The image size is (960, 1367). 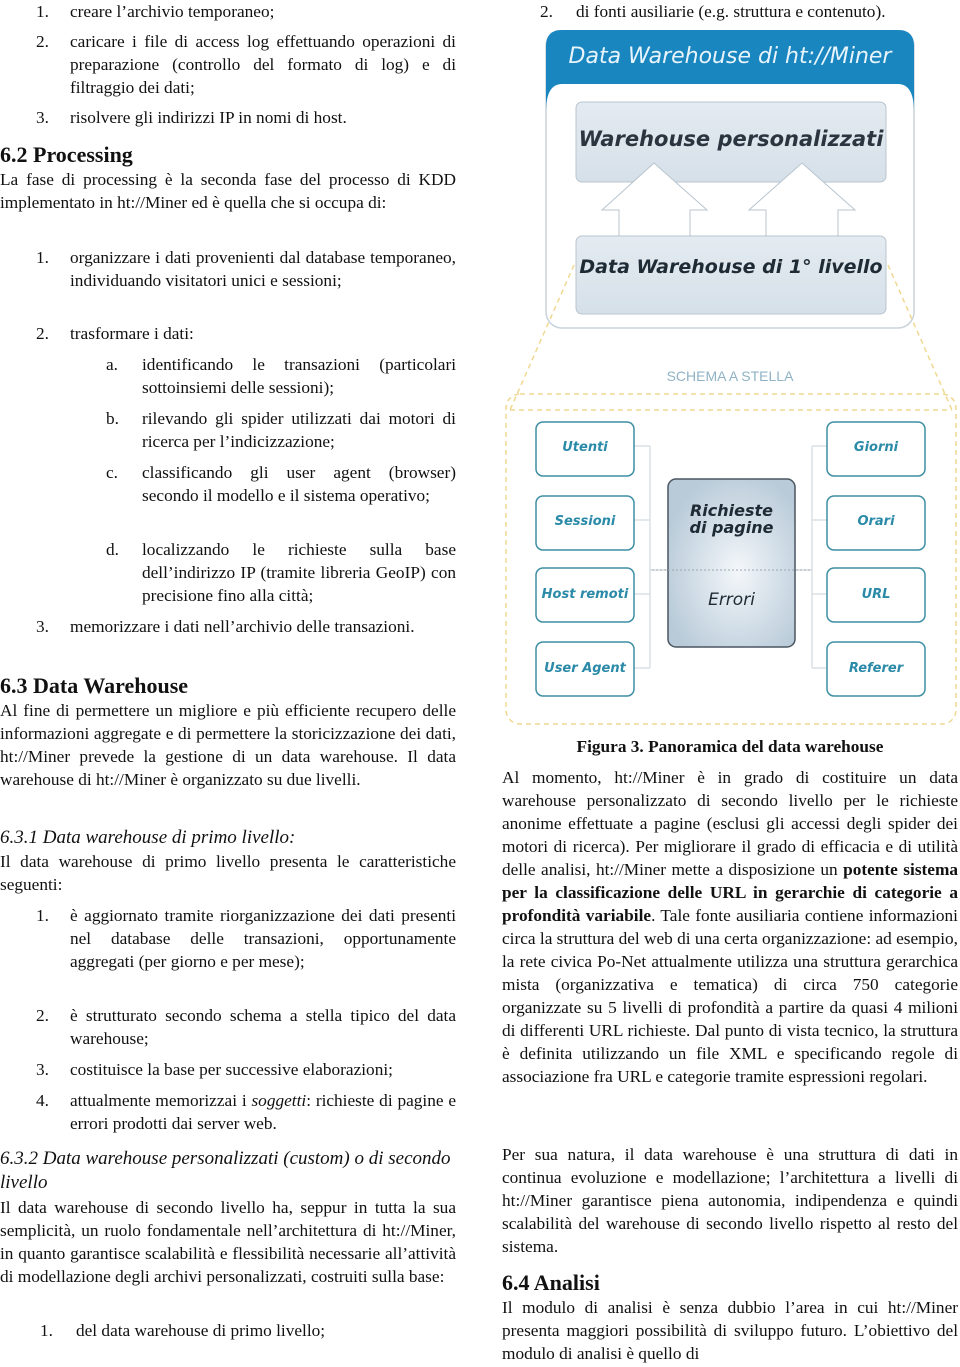 What do you see at coordinates (66, 154) in the screenshot?
I see `section-heading-6-2: 6.2 Processing` at bounding box center [66, 154].